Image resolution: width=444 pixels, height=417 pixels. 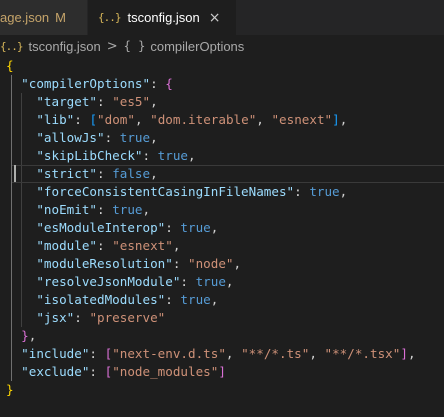 What do you see at coordinates (134, 46) in the screenshot?
I see `object-icon: { }` at bounding box center [134, 46].